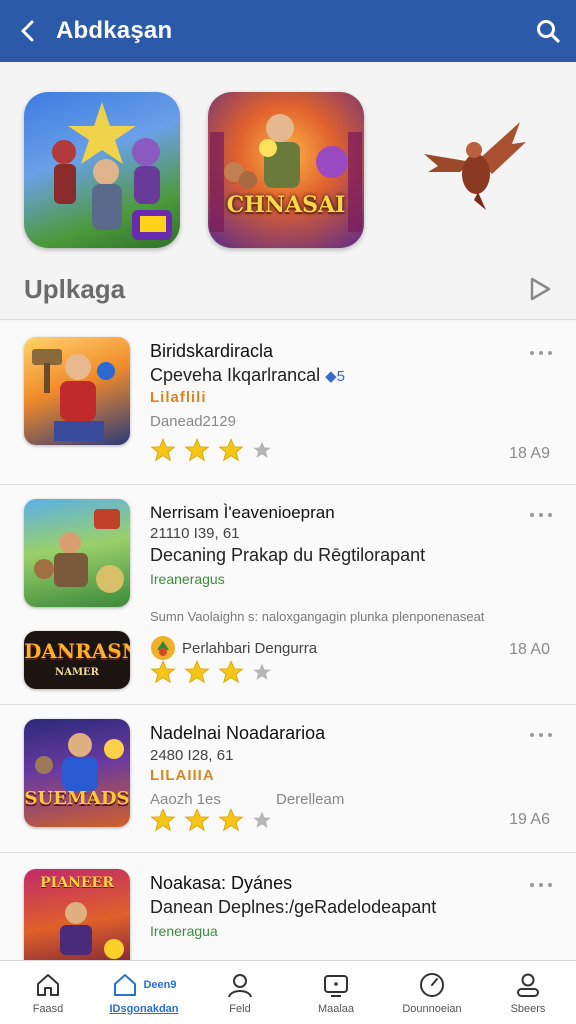  I want to click on game-title: Biridskardiracla, so click(212, 351).